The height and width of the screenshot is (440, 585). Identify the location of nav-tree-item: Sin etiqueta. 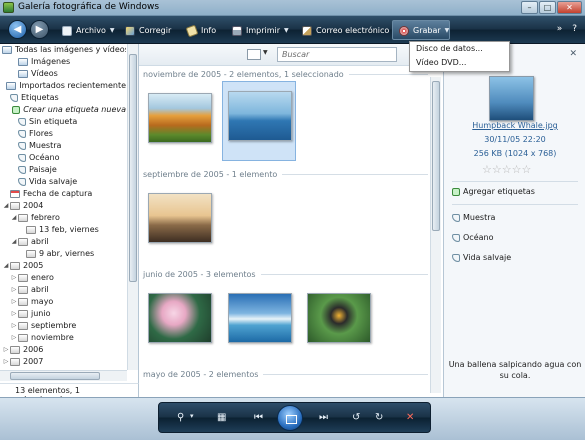
(63, 122).